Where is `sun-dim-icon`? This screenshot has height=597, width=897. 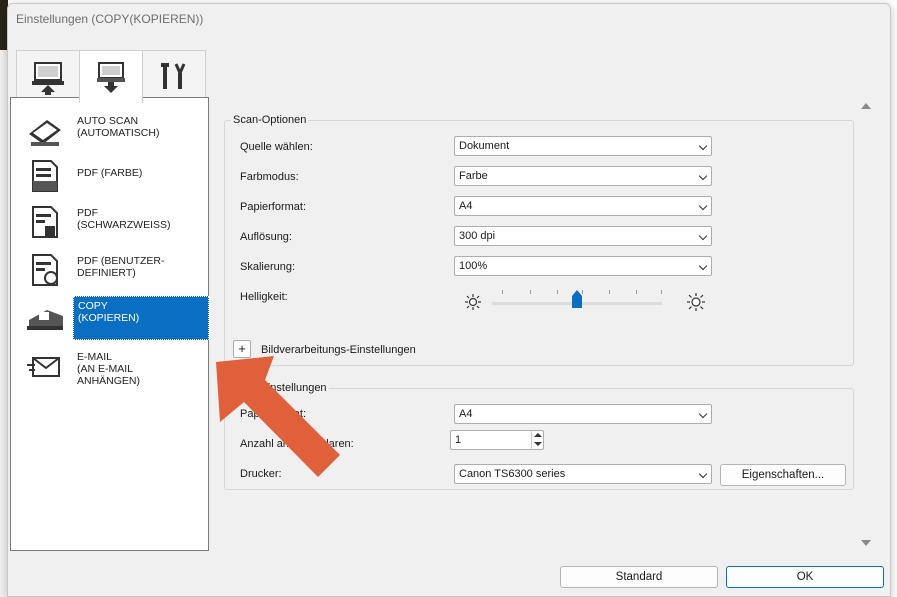 sun-dim-icon is located at coordinates (473, 302).